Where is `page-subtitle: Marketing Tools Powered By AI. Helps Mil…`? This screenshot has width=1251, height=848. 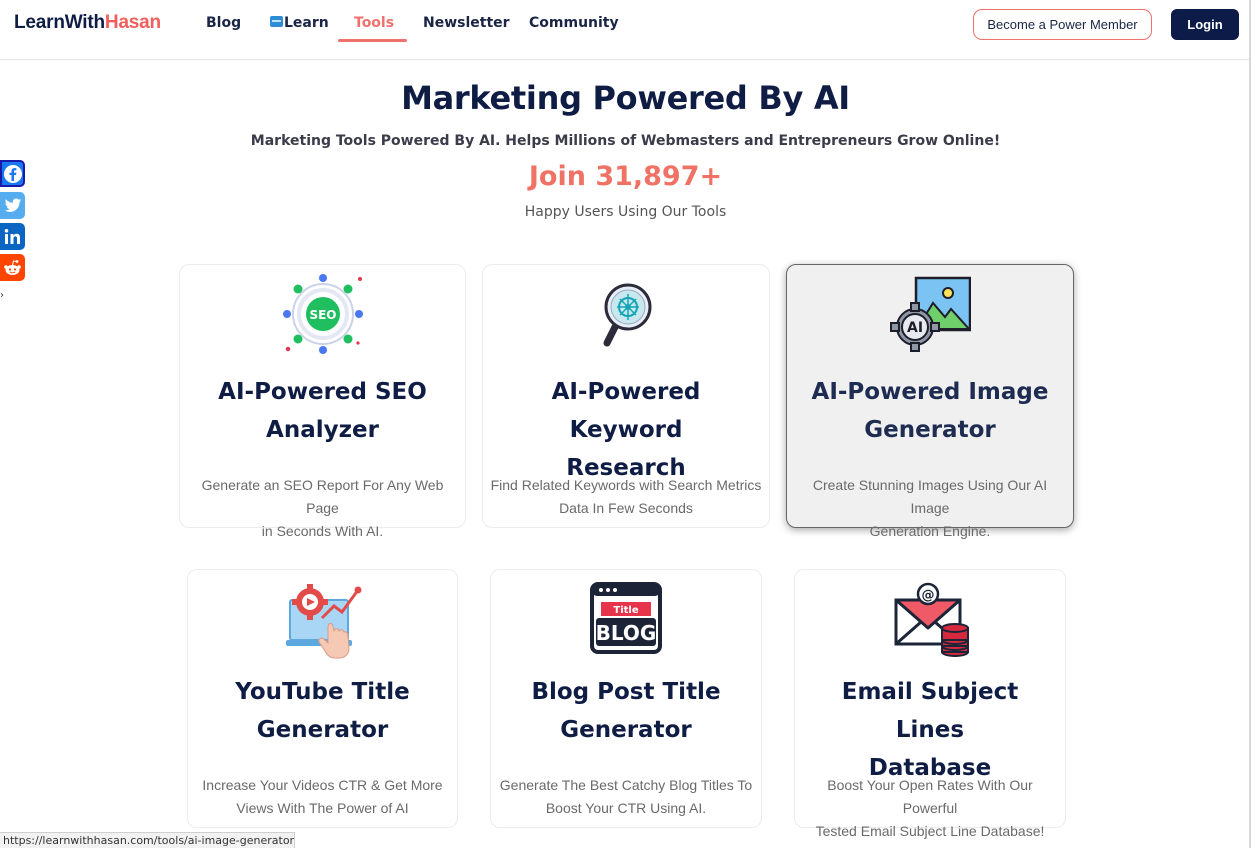
page-subtitle: Marketing Tools Powered By AI. Helps Mil… is located at coordinates (625, 141).